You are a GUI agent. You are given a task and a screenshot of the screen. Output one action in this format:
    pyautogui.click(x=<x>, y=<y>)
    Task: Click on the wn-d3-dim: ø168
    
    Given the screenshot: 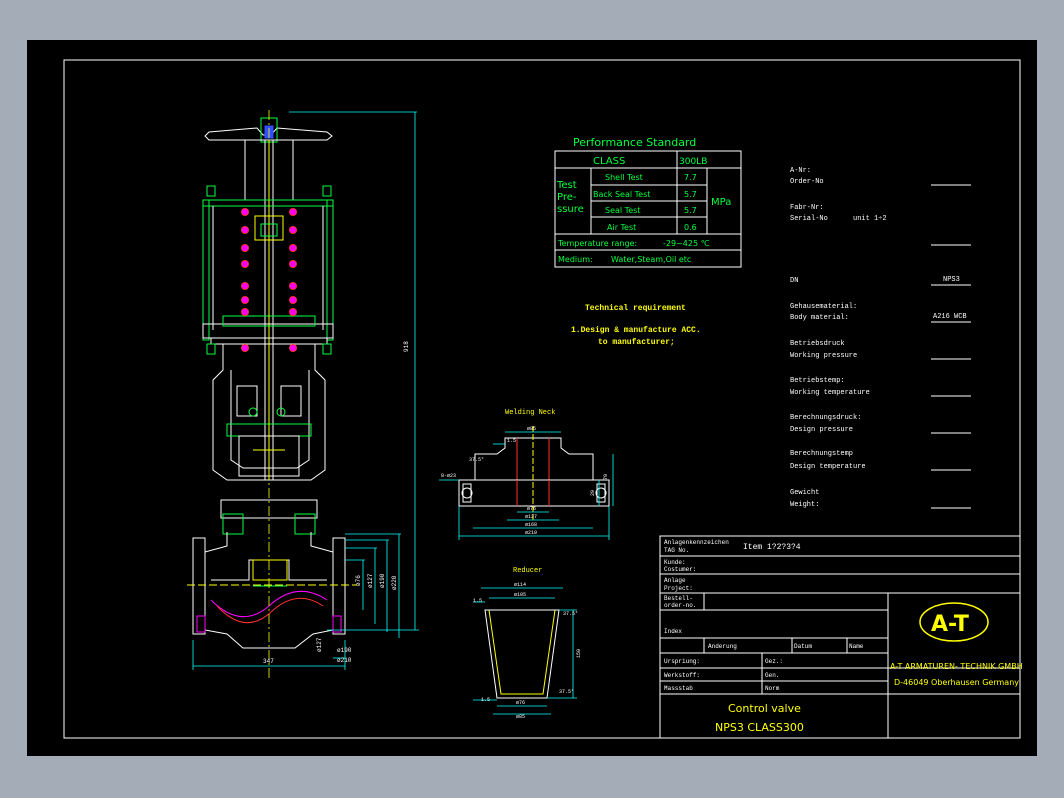 What is the action you would take?
    pyautogui.click(x=531, y=525)
    